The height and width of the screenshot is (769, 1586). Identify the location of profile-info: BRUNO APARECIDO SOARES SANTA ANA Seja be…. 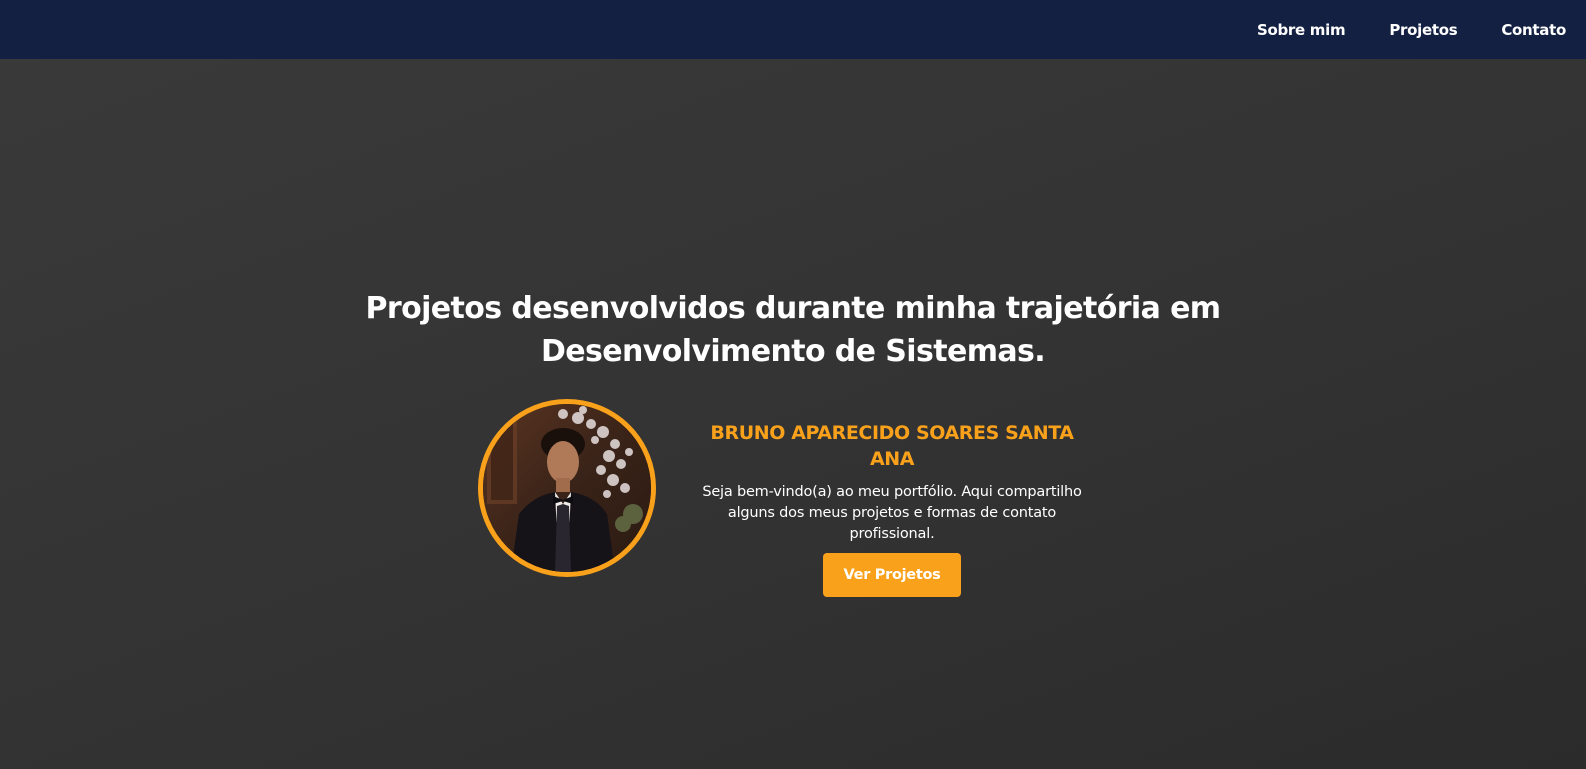
(892, 508).